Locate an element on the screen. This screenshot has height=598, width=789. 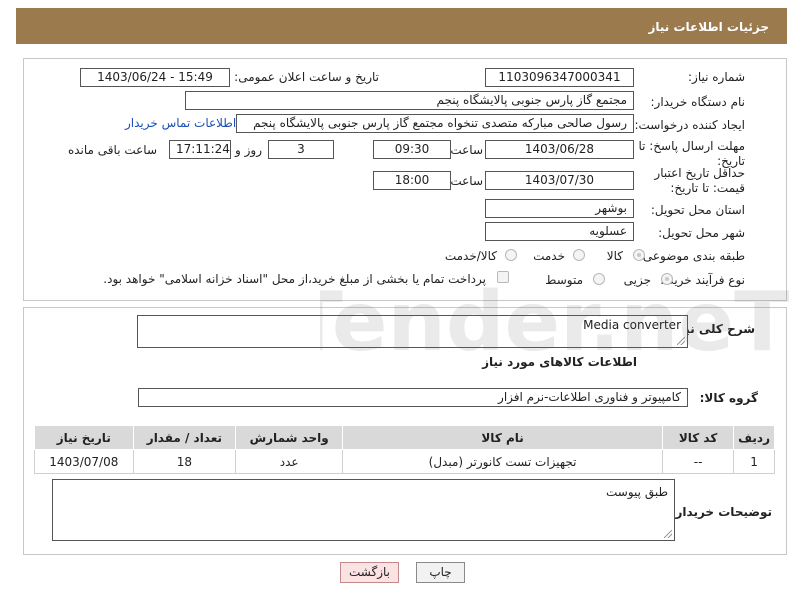
category-option-goods-service: کالا/خدمت is located at coordinates (470, 256).